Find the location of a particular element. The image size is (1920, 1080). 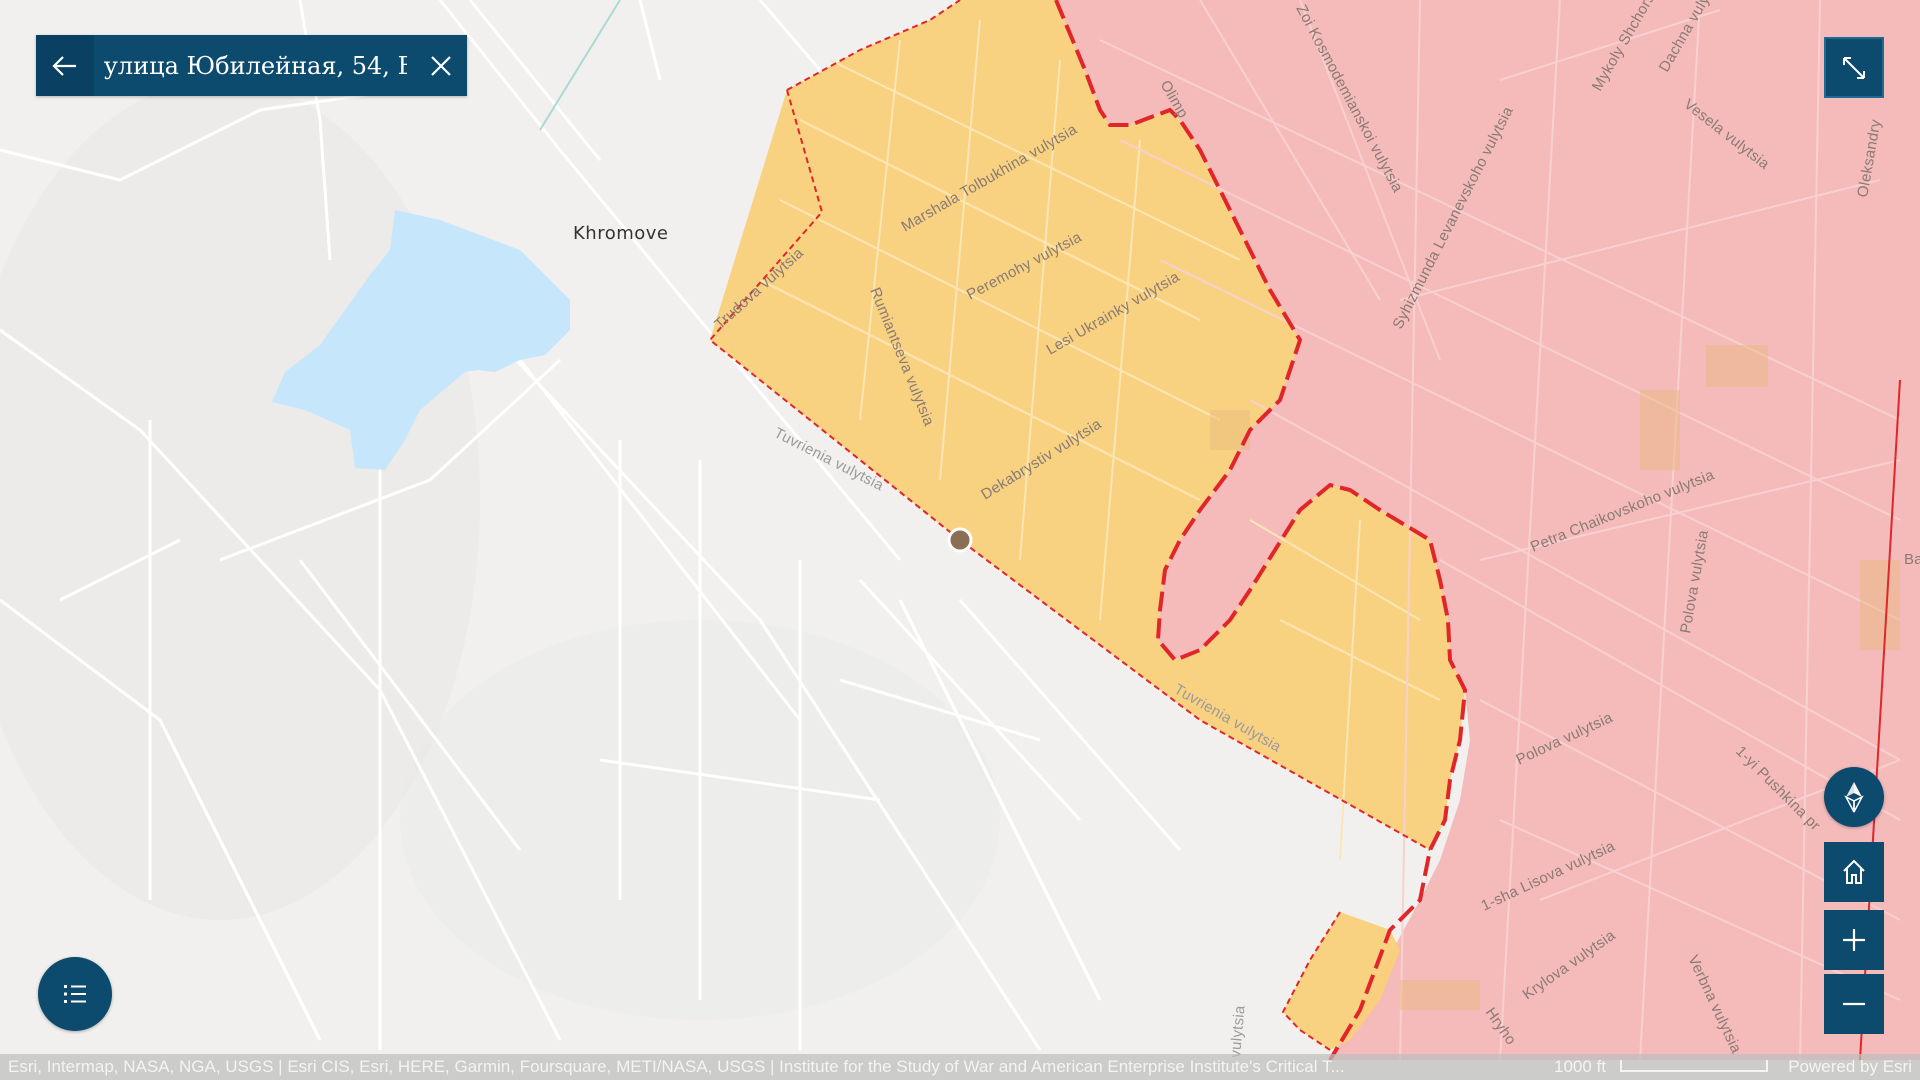

compass-icon is located at coordinates (1854, 797).